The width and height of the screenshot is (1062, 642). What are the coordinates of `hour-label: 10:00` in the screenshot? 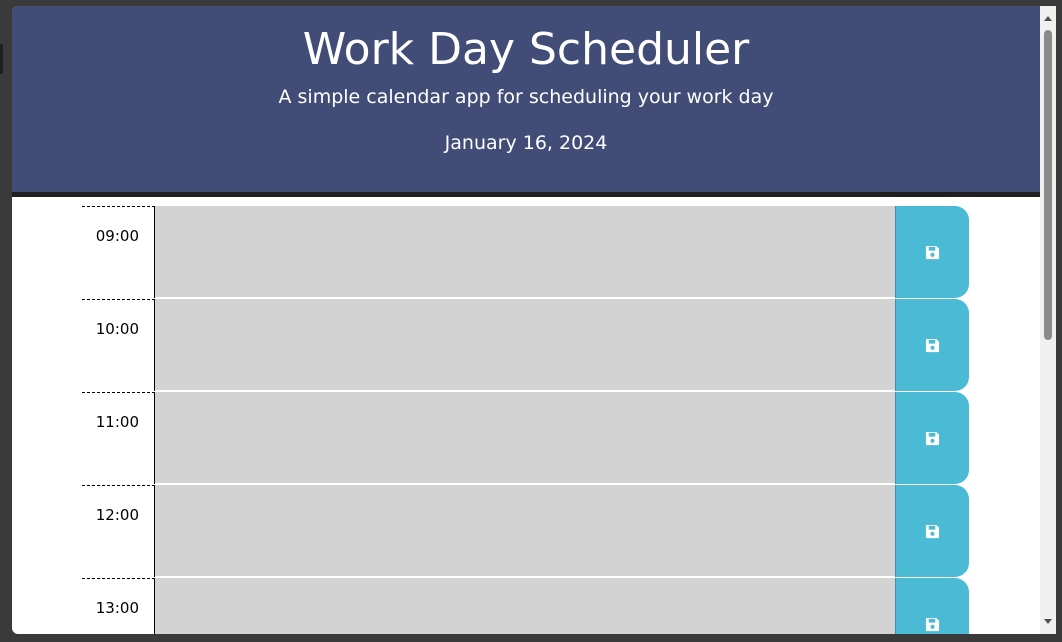 It's located at (118, 345).